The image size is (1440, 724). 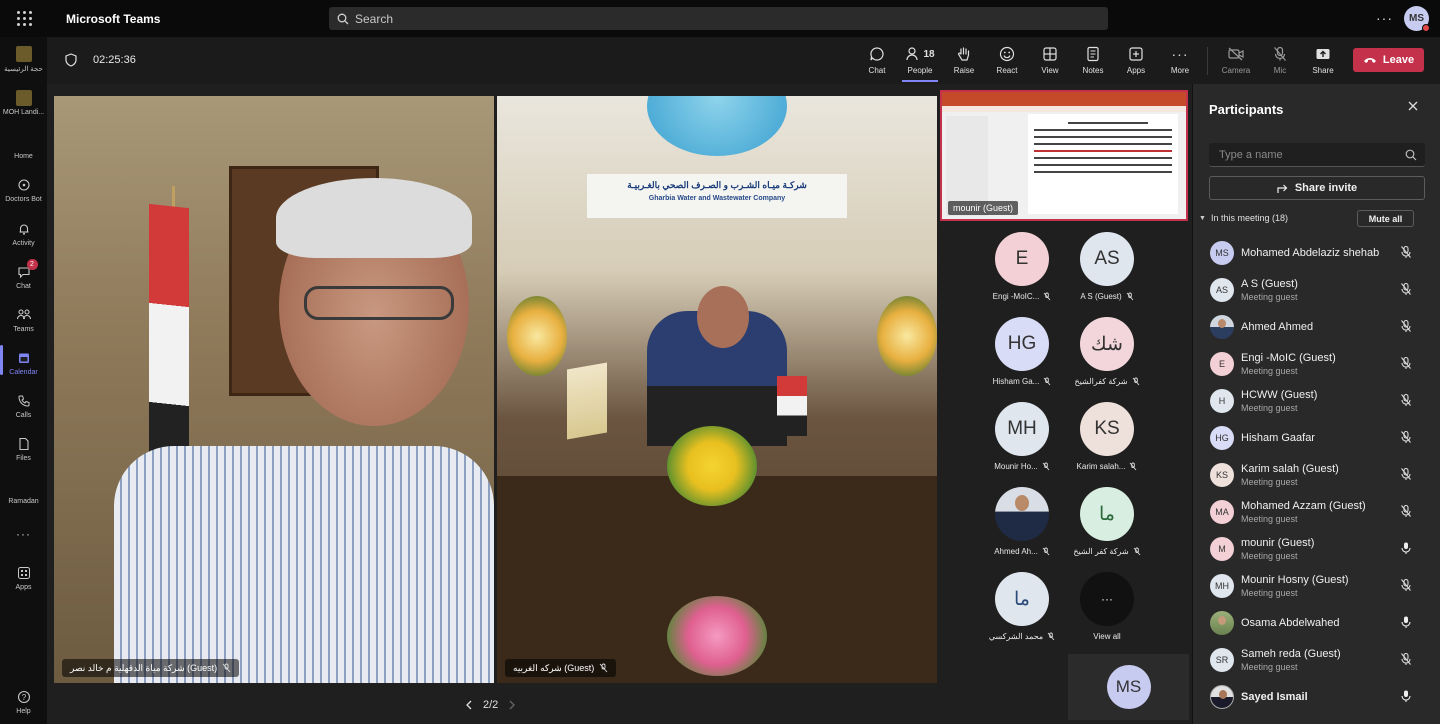 What do you see at coordinates (1107, 273) in the screenshot?
I see `participant-tile: AS A S (Guest)` at bounding box center [1107, 273].